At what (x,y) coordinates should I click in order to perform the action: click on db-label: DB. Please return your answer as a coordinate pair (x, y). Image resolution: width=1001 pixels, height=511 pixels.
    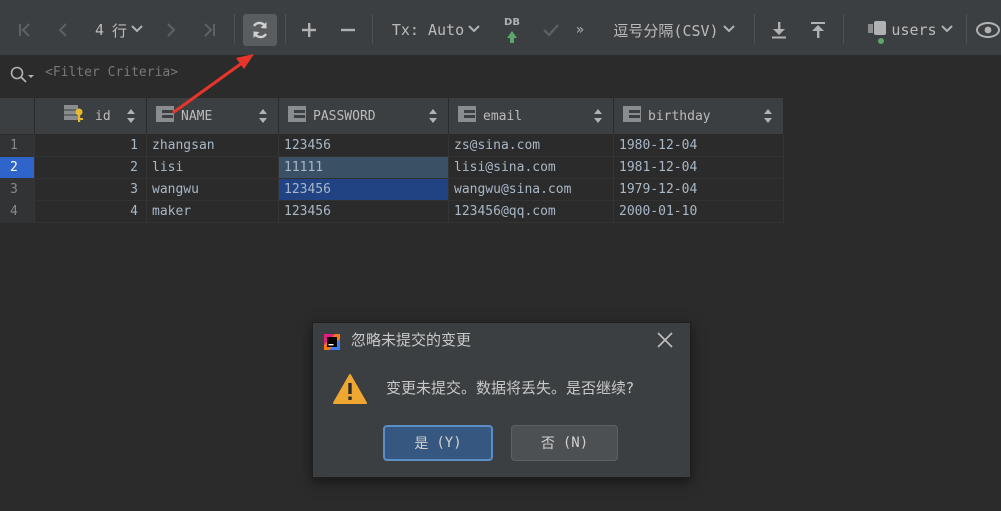
    Looking at the image, I should click on (512, 22).